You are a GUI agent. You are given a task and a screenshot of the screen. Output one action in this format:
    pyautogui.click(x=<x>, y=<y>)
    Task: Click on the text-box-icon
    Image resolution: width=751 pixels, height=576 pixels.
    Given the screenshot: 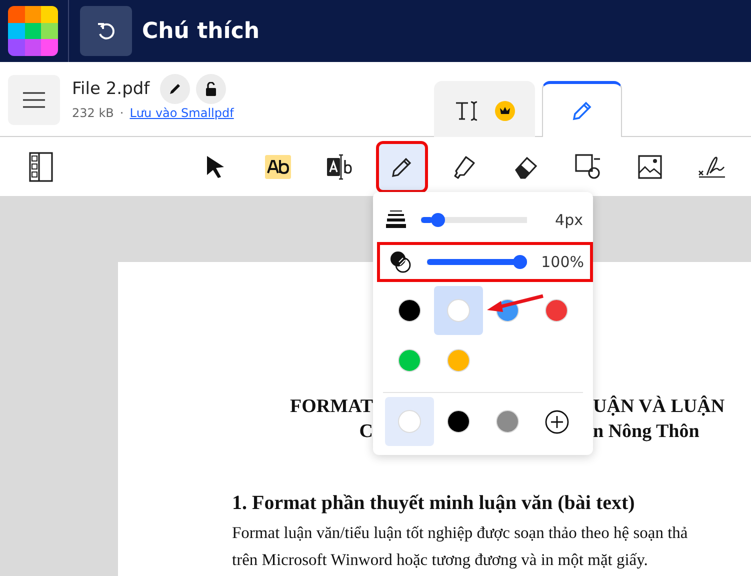 What is the action you would take?
    pyautogui.click(x=340, y=167)
    